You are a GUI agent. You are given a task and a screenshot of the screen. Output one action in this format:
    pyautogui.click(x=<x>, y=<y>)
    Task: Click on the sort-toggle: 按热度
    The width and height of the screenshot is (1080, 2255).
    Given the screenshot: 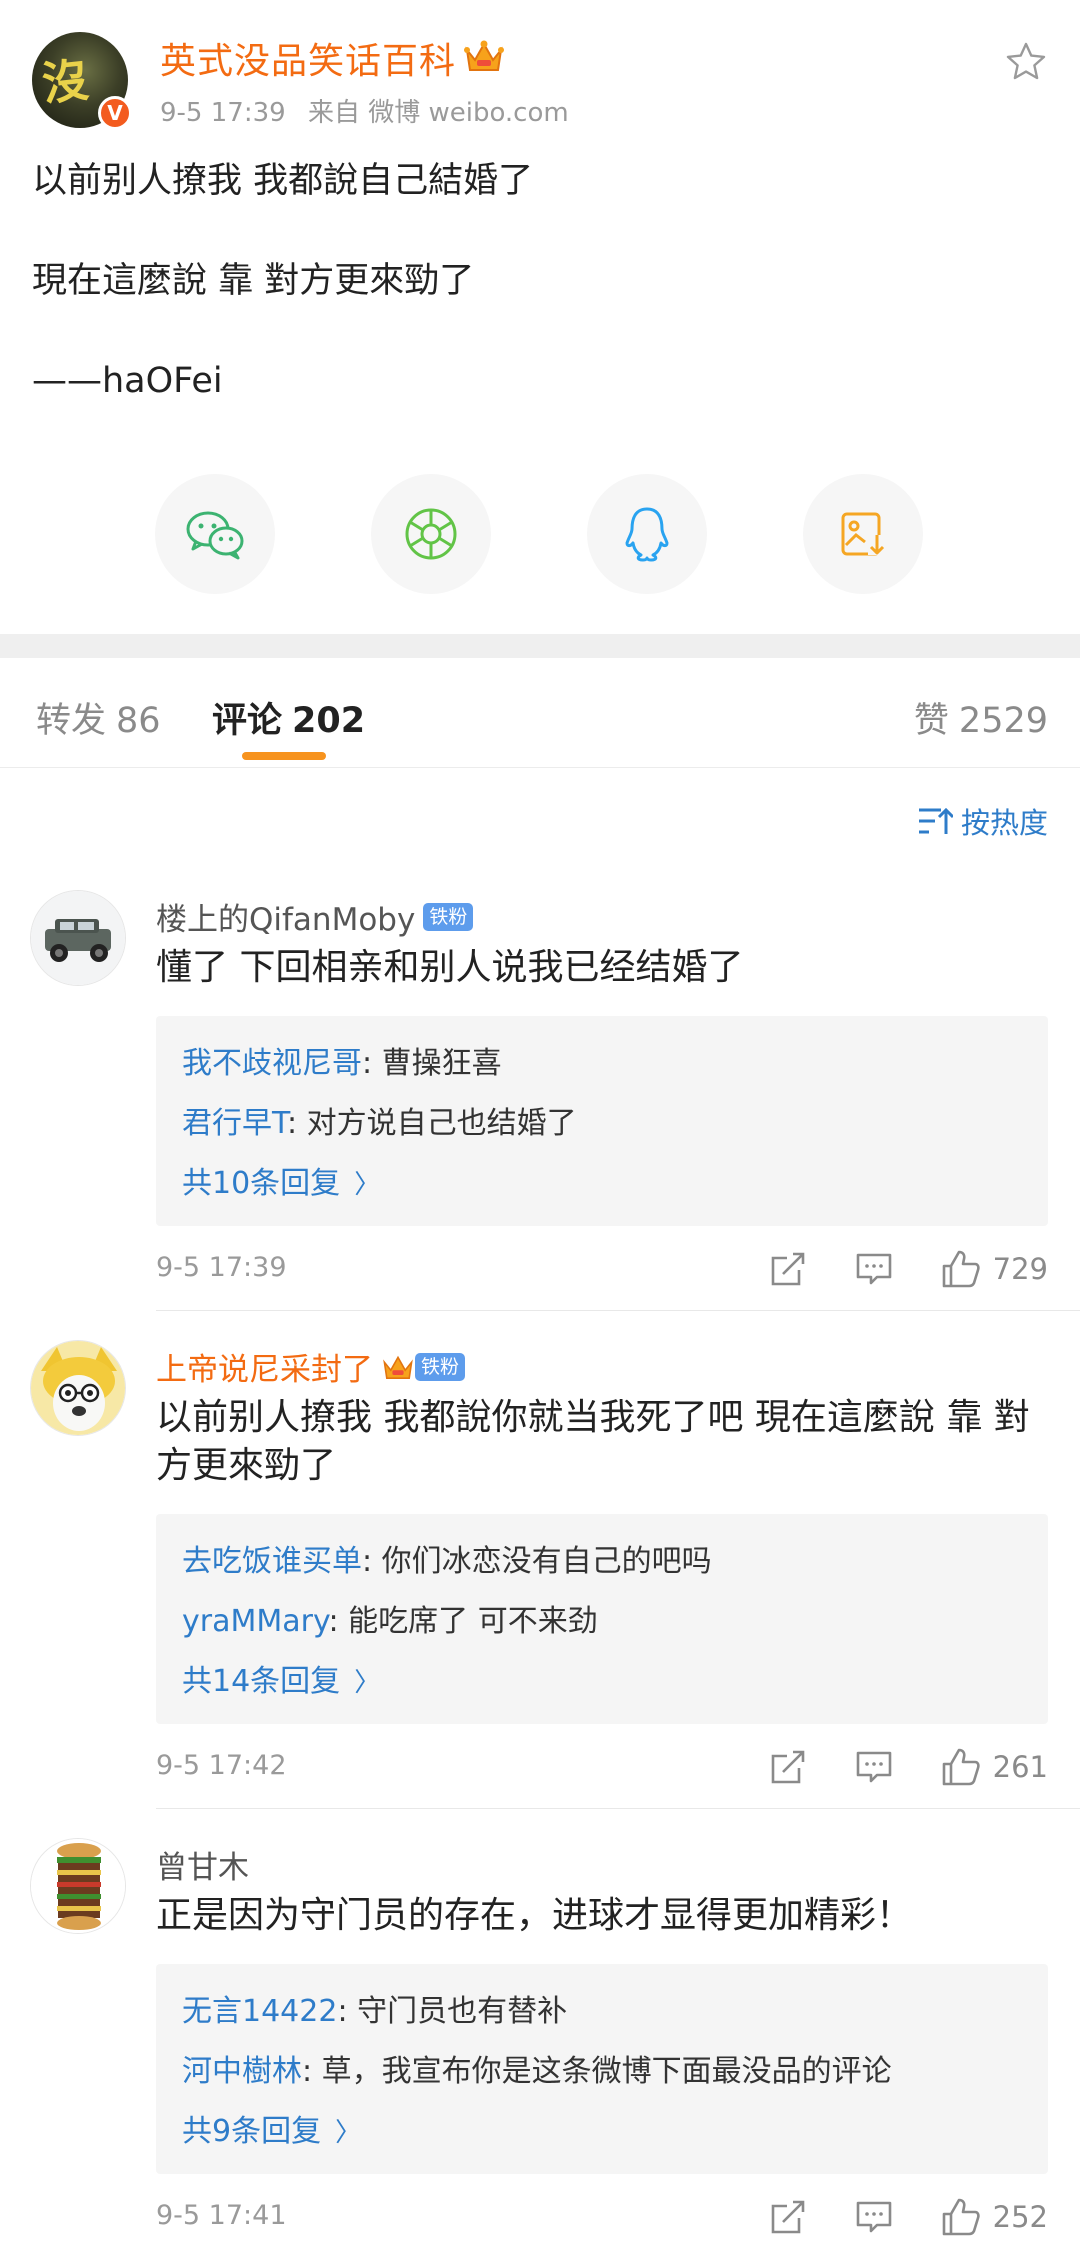 What is the action you would take?
    pyautogui.click(x=982, y=821)
    